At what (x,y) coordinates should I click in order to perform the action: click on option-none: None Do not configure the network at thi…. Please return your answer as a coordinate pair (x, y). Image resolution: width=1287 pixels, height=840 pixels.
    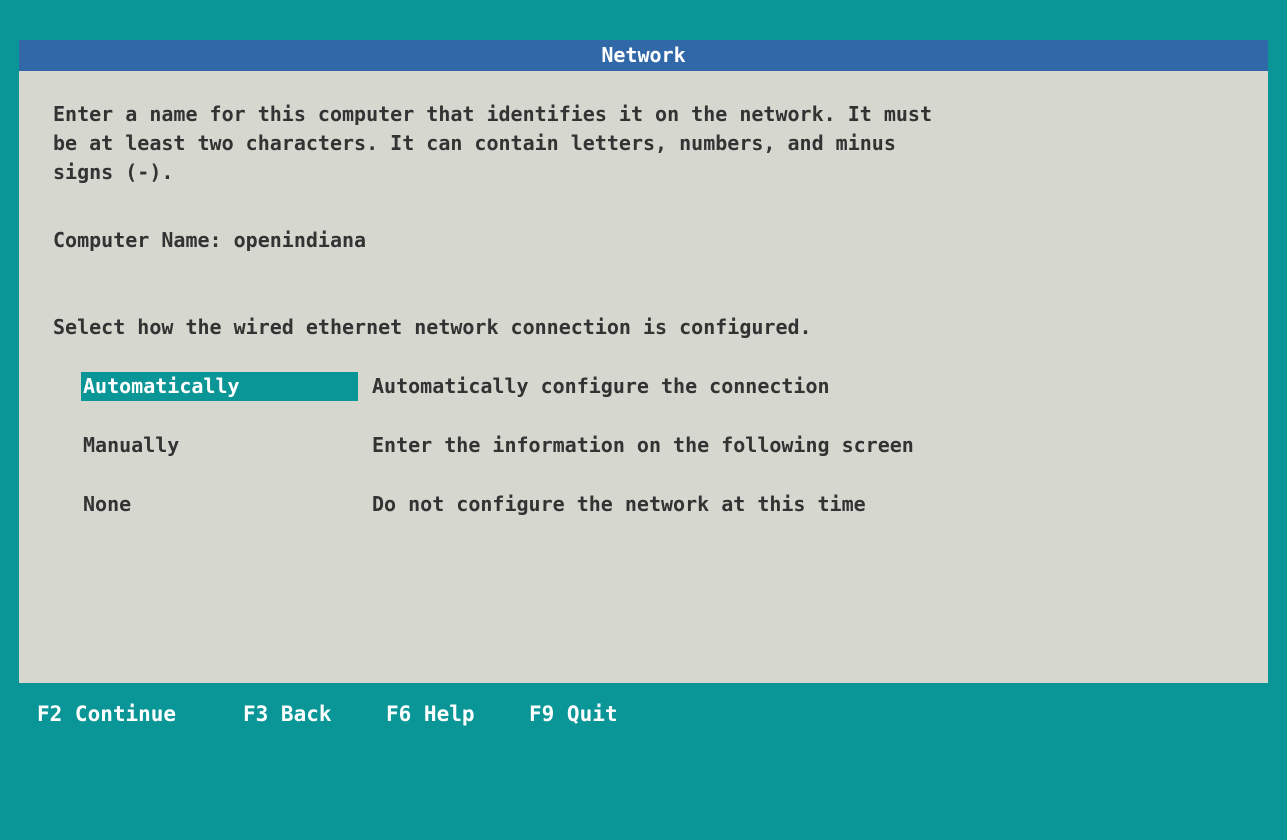
    Looking at the image, I should click on (671, 504).